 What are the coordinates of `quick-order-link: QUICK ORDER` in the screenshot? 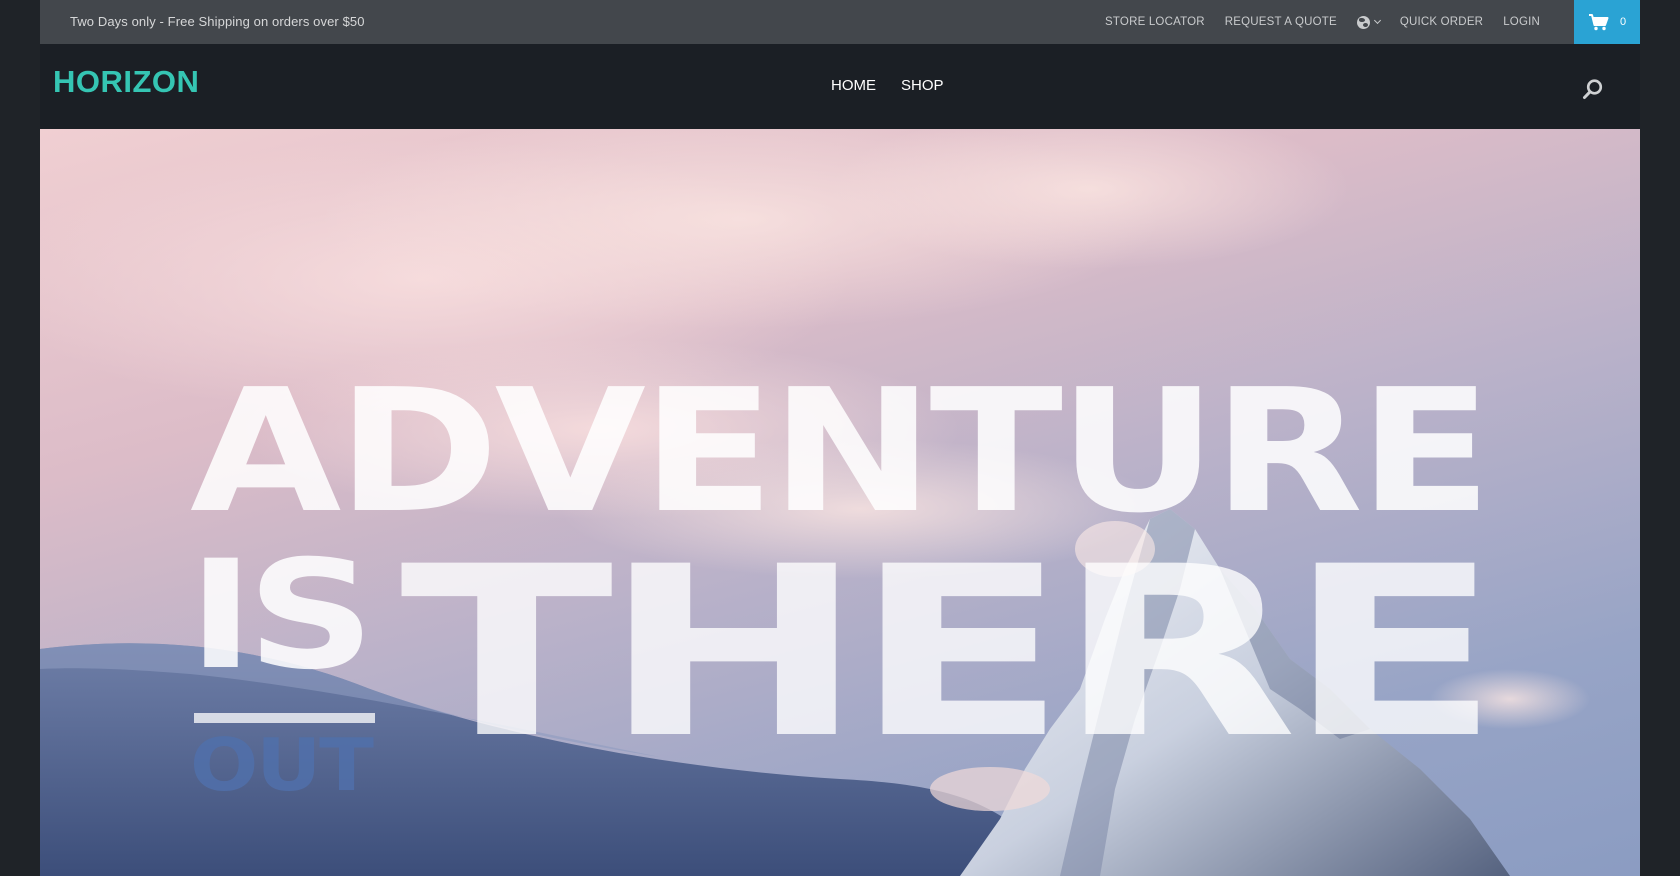 It's located at (1441, 22).